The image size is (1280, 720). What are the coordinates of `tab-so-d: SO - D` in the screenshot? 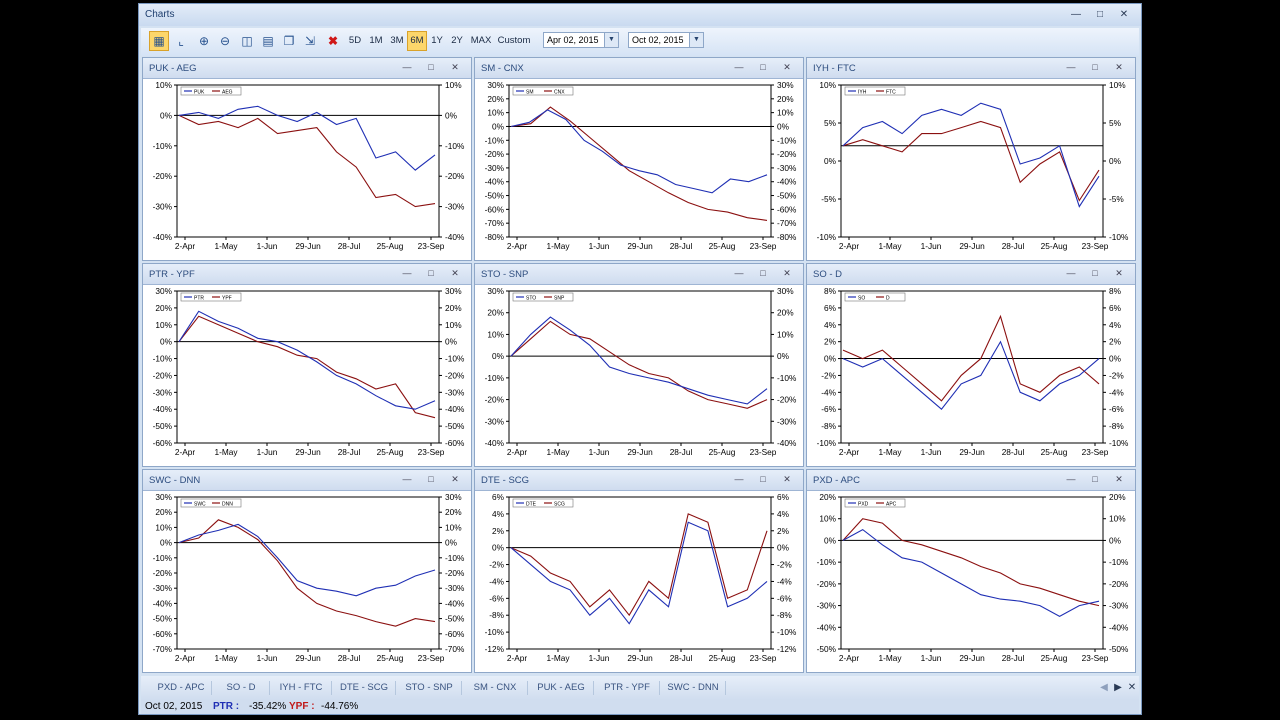 It's located at (241, 688).